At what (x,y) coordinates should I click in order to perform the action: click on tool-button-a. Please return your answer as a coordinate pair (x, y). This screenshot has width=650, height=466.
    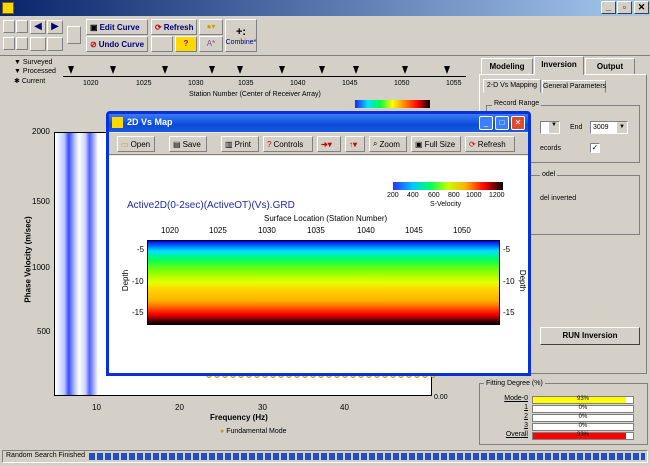
    Looking at the image, I should click on (162, 44).